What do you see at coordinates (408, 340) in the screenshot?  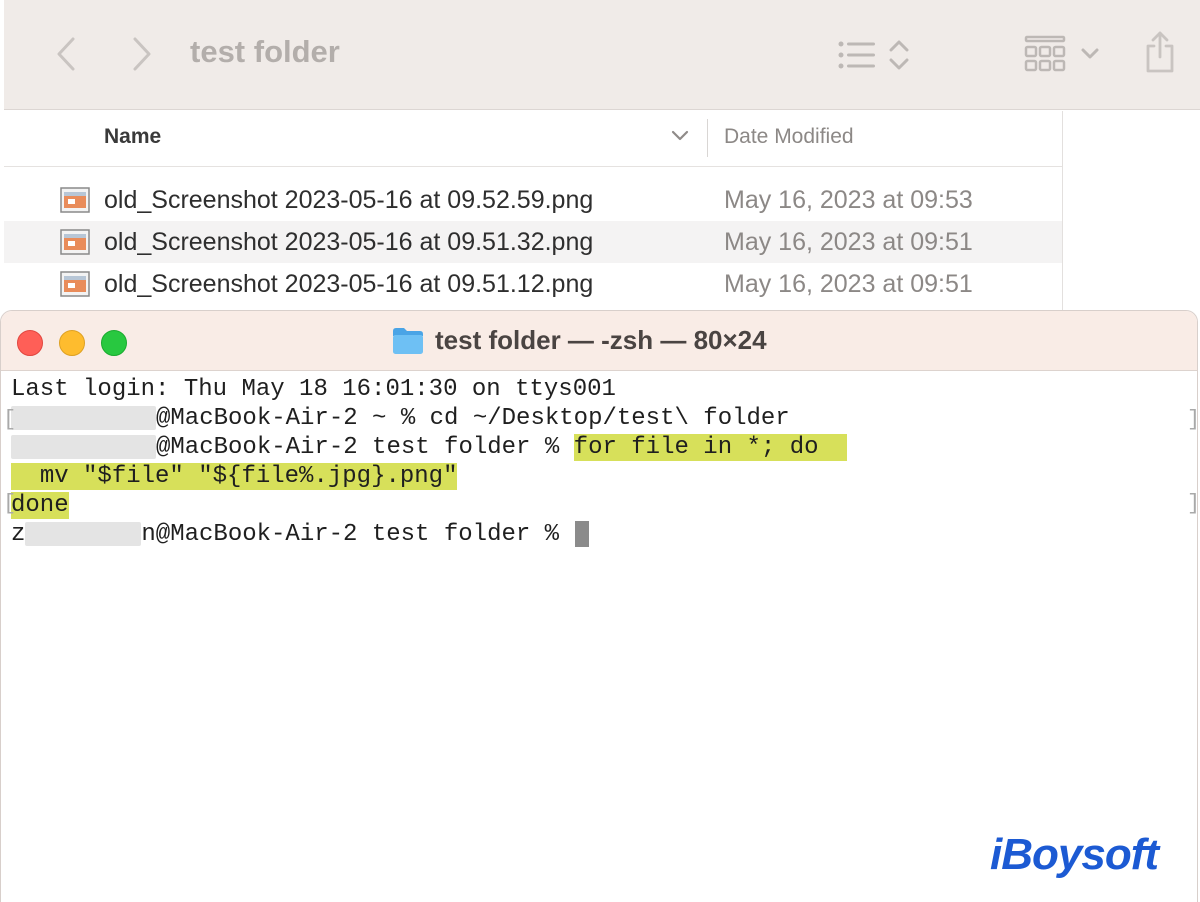 I see `folder-icon` at bounding box center [408, 340].